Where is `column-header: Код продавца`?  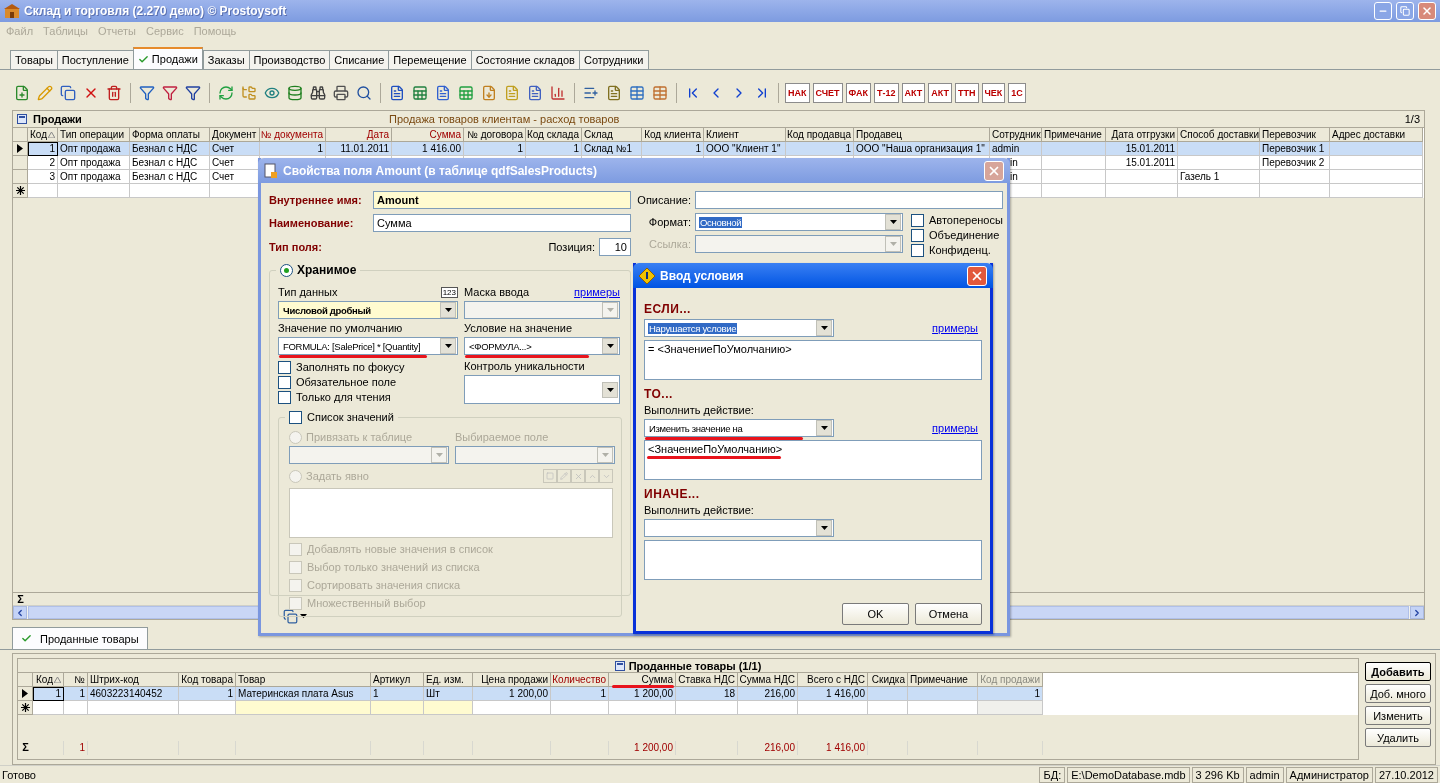
column-header: Код продавца is located at coordinates (820, 135).